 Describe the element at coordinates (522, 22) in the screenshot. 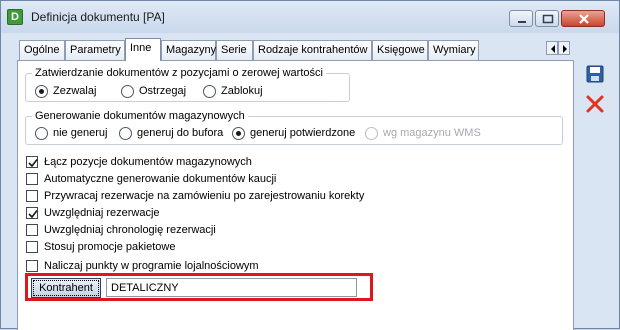

I see `minimize-icon` at that location.